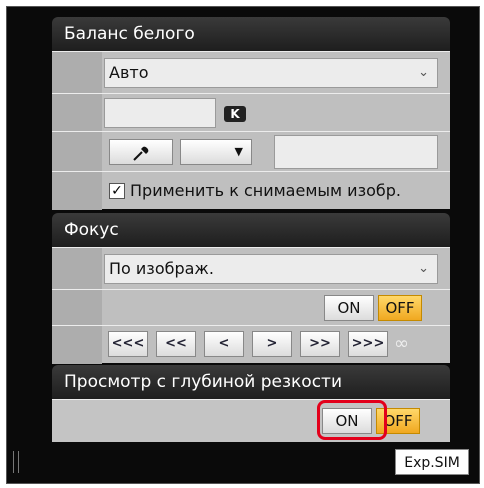 This screenshot has width=484, height=488. Describe the element at coordinates (271, 73) in the screenshot. I see `wb-mode-select: Авто ⌄` at that location.